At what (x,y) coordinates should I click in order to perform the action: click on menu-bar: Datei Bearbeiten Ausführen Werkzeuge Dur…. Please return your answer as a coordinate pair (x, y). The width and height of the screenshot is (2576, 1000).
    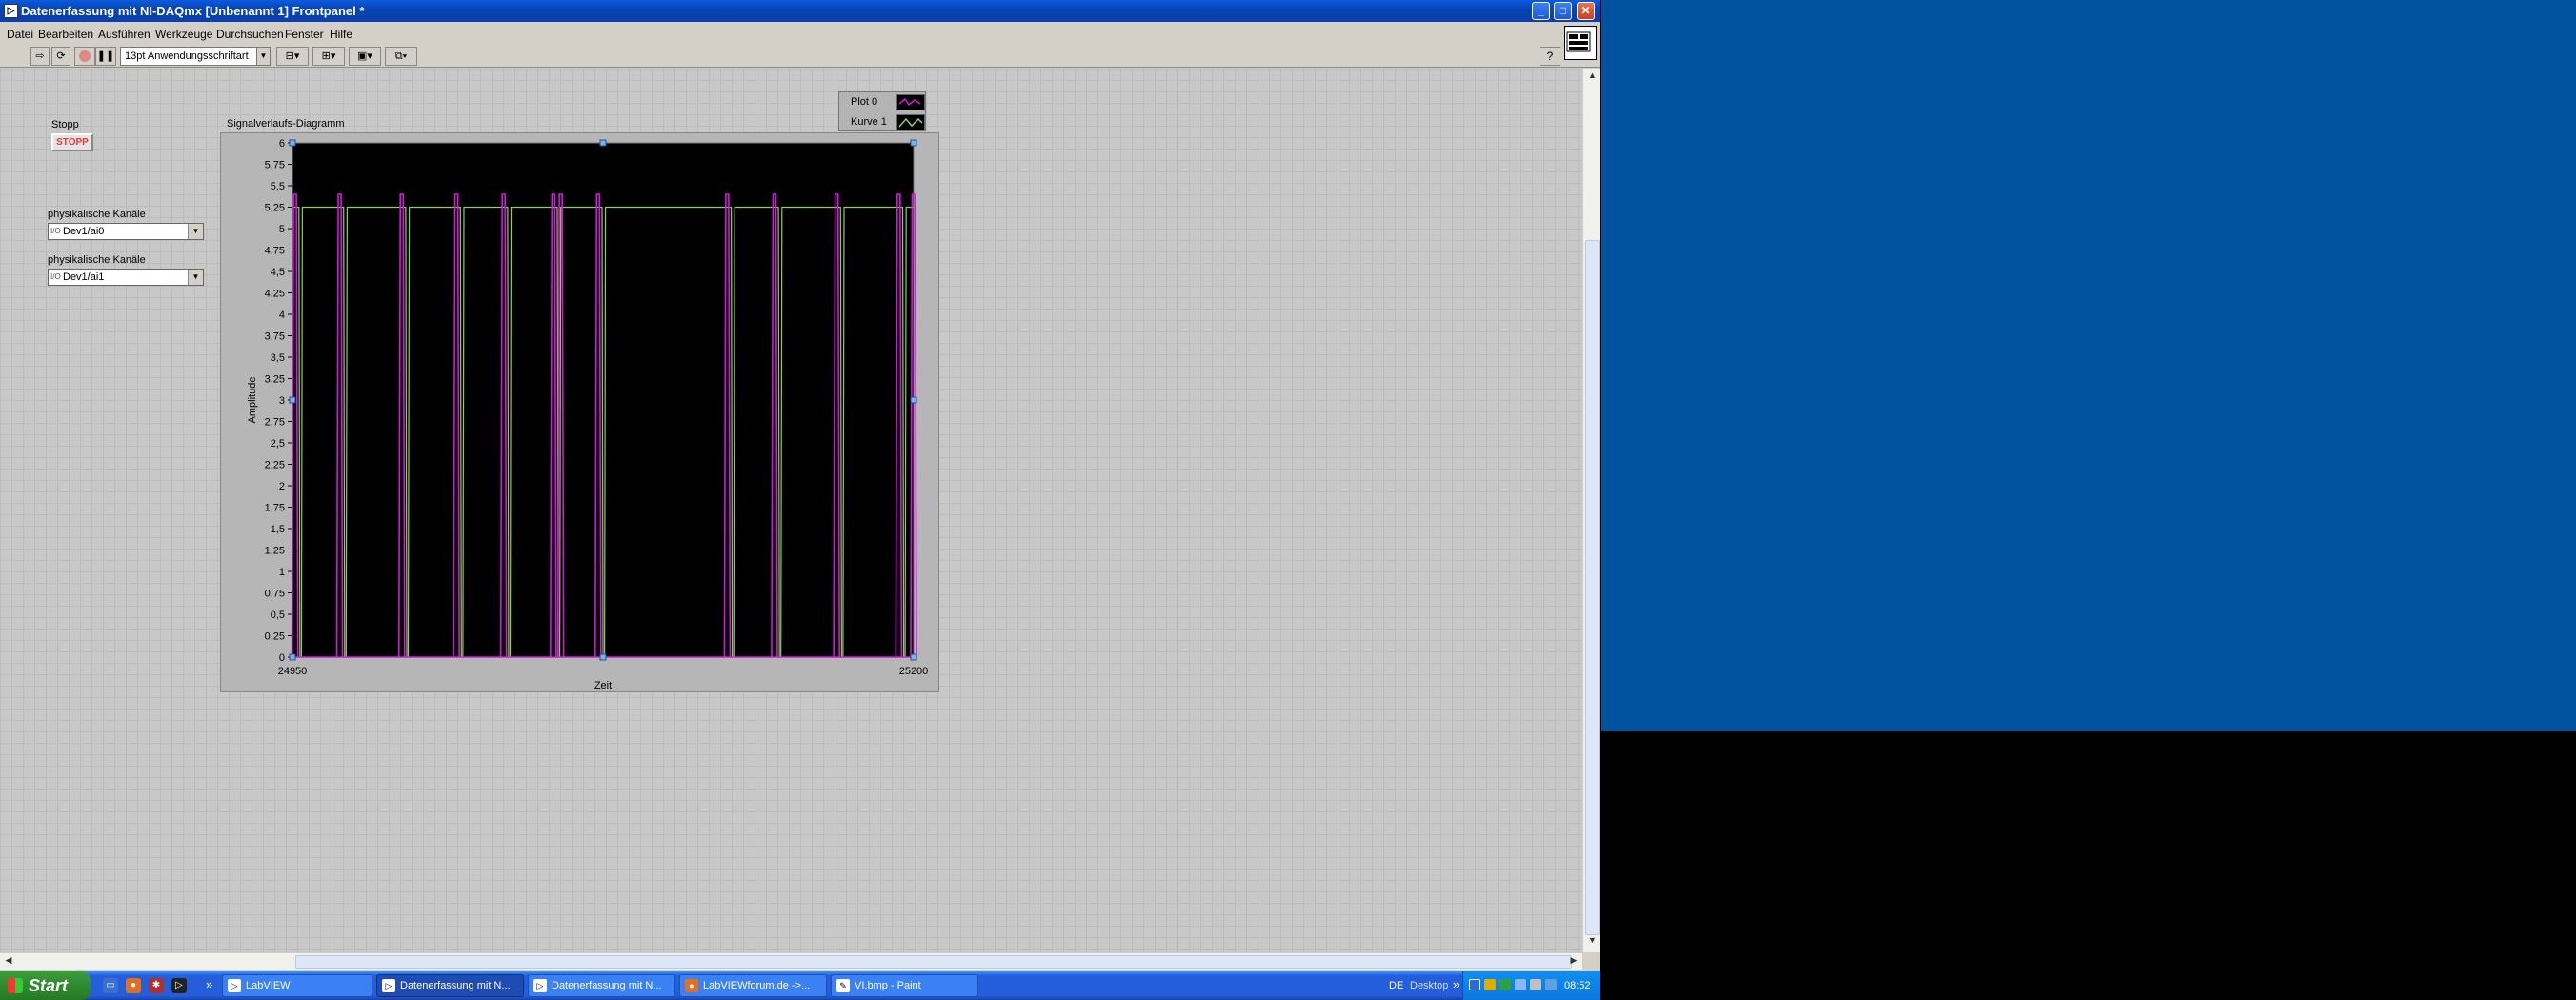
    Looking at the image, I should click on (800, 34).